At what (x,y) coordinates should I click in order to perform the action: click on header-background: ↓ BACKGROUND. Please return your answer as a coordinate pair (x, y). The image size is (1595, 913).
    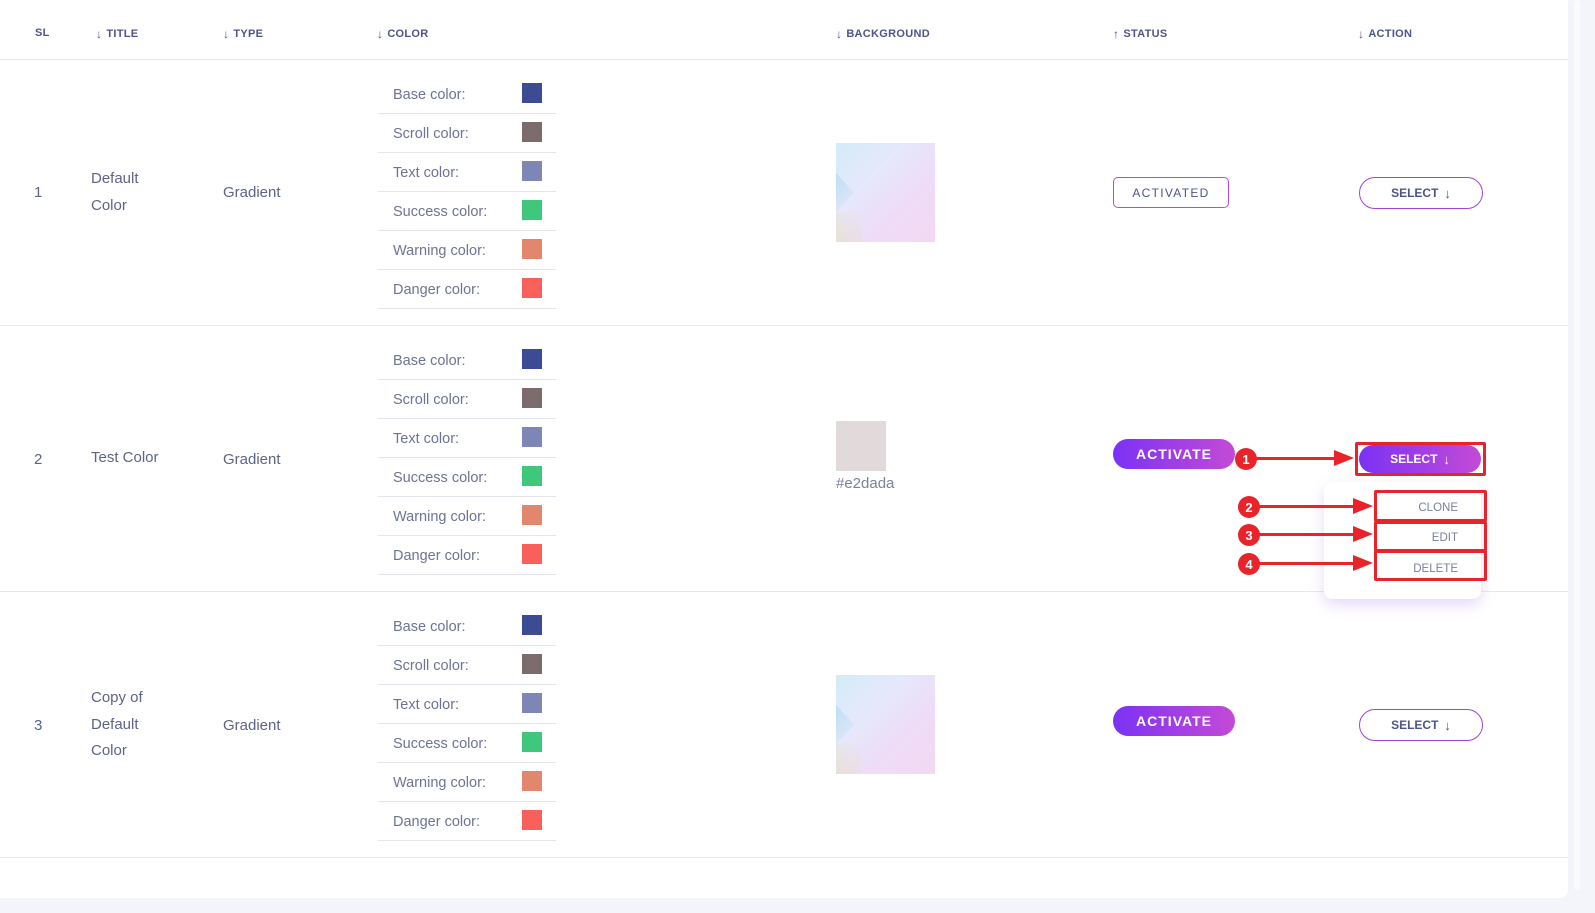
    Looking at the image, I should click on (883, 34).